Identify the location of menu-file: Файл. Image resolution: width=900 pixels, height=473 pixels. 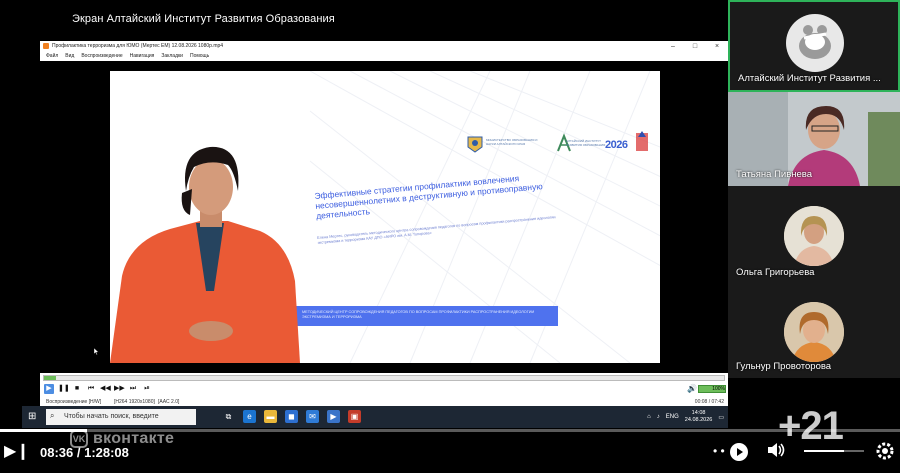
(52, 56).